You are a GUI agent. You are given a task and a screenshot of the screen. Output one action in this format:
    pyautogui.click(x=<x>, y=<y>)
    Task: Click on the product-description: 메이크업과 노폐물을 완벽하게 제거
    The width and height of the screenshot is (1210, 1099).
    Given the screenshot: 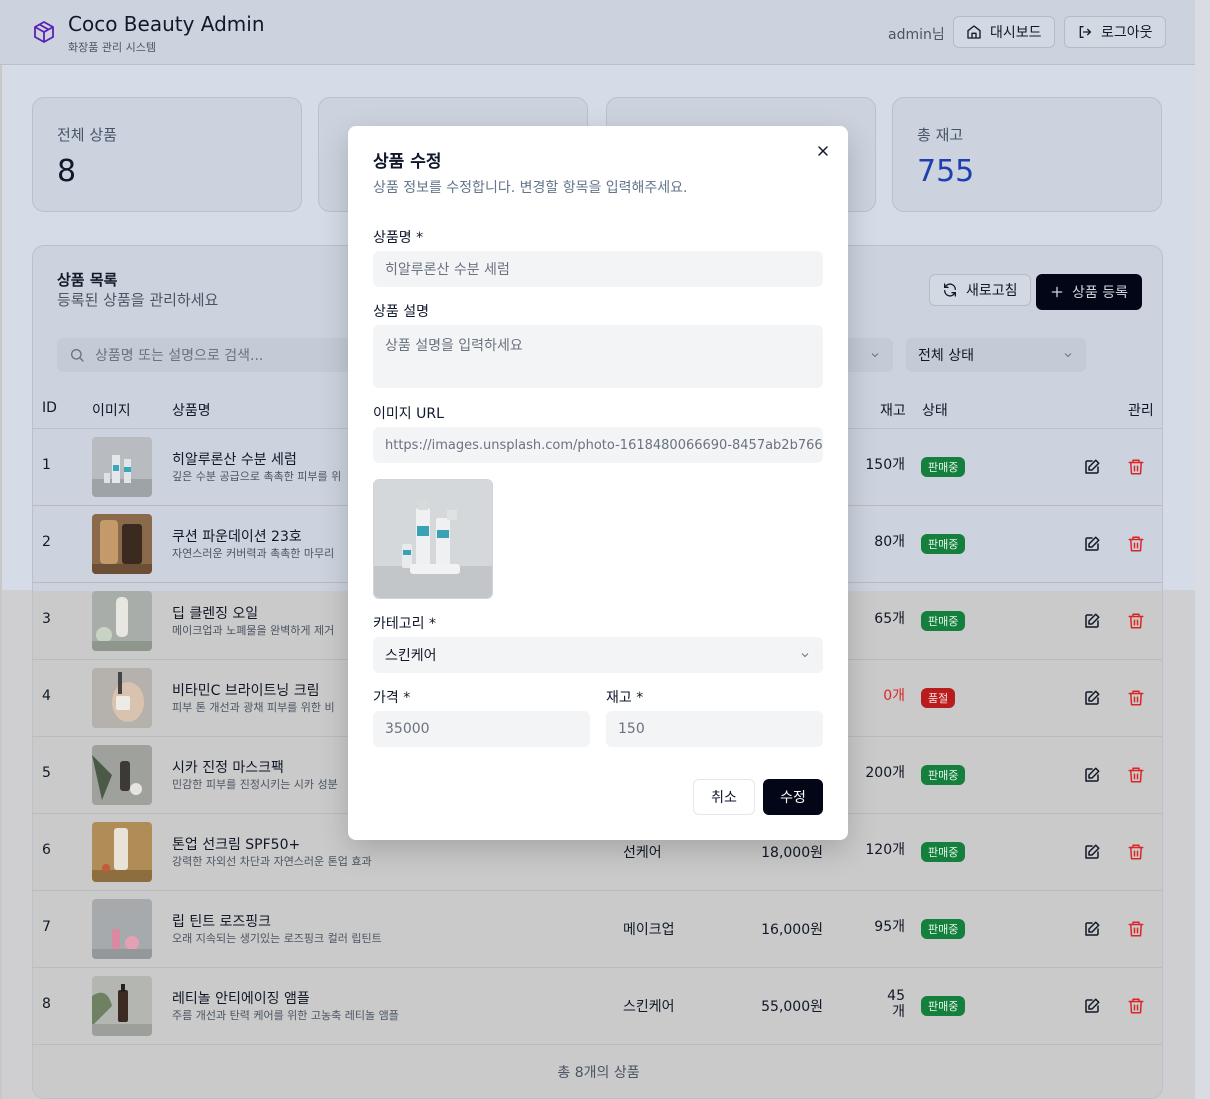 What is the action you would take?
    pyautogui.click(x=253, y=630)
    